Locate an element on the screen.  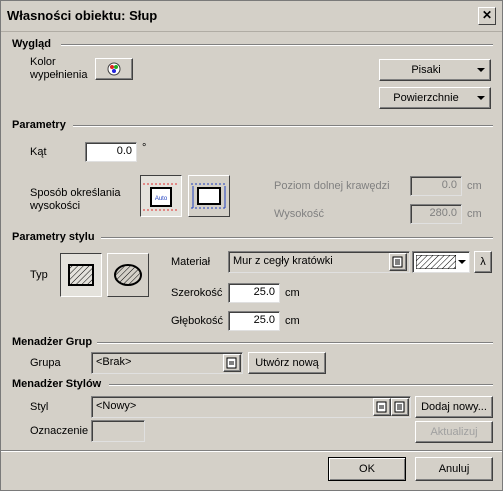
group-label: Grupa is located at coordinates (45, 363).